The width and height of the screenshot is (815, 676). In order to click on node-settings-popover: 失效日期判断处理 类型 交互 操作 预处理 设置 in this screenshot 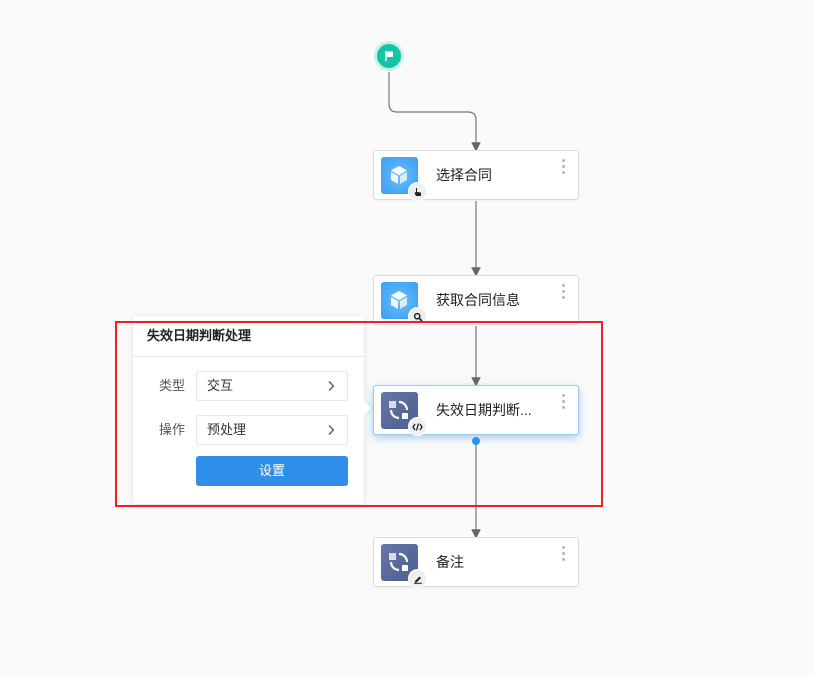, I will do `click(252, 410)`.